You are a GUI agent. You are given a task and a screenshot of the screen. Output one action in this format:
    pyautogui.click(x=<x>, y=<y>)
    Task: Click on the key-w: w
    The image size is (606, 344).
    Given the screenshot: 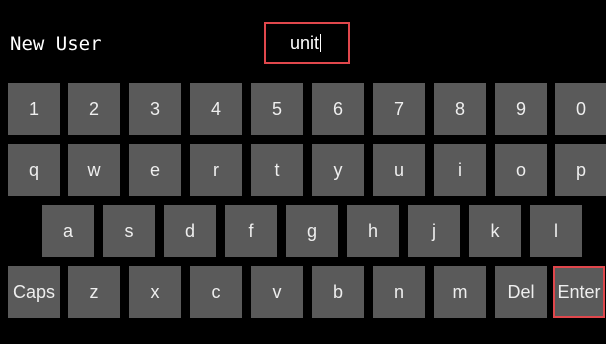 What is the action you would take?
    pyautogui.click(x=94, y=170)
    